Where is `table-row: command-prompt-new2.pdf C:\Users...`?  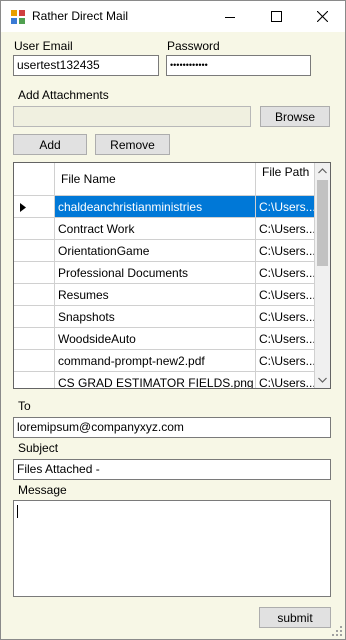
table-row: command-prompt-new2.pdf C:\Users... is located at coordinates (164, 361).